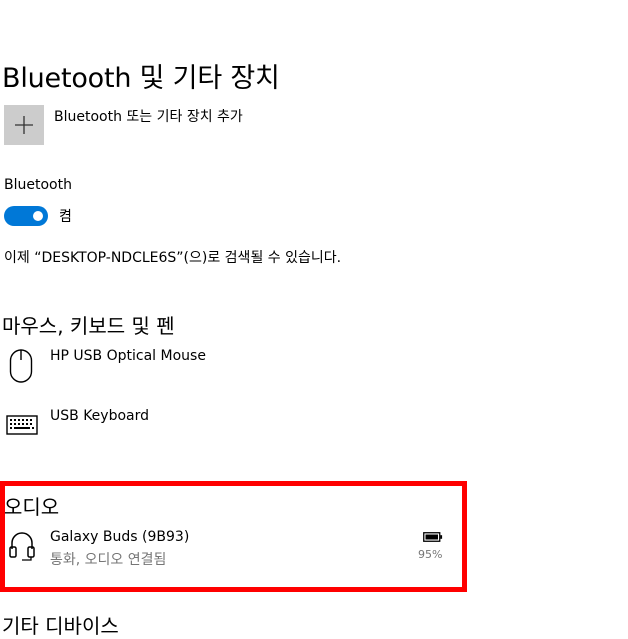  I want to click on device-name: HP USB Optical Mouse, so click(128, 356).